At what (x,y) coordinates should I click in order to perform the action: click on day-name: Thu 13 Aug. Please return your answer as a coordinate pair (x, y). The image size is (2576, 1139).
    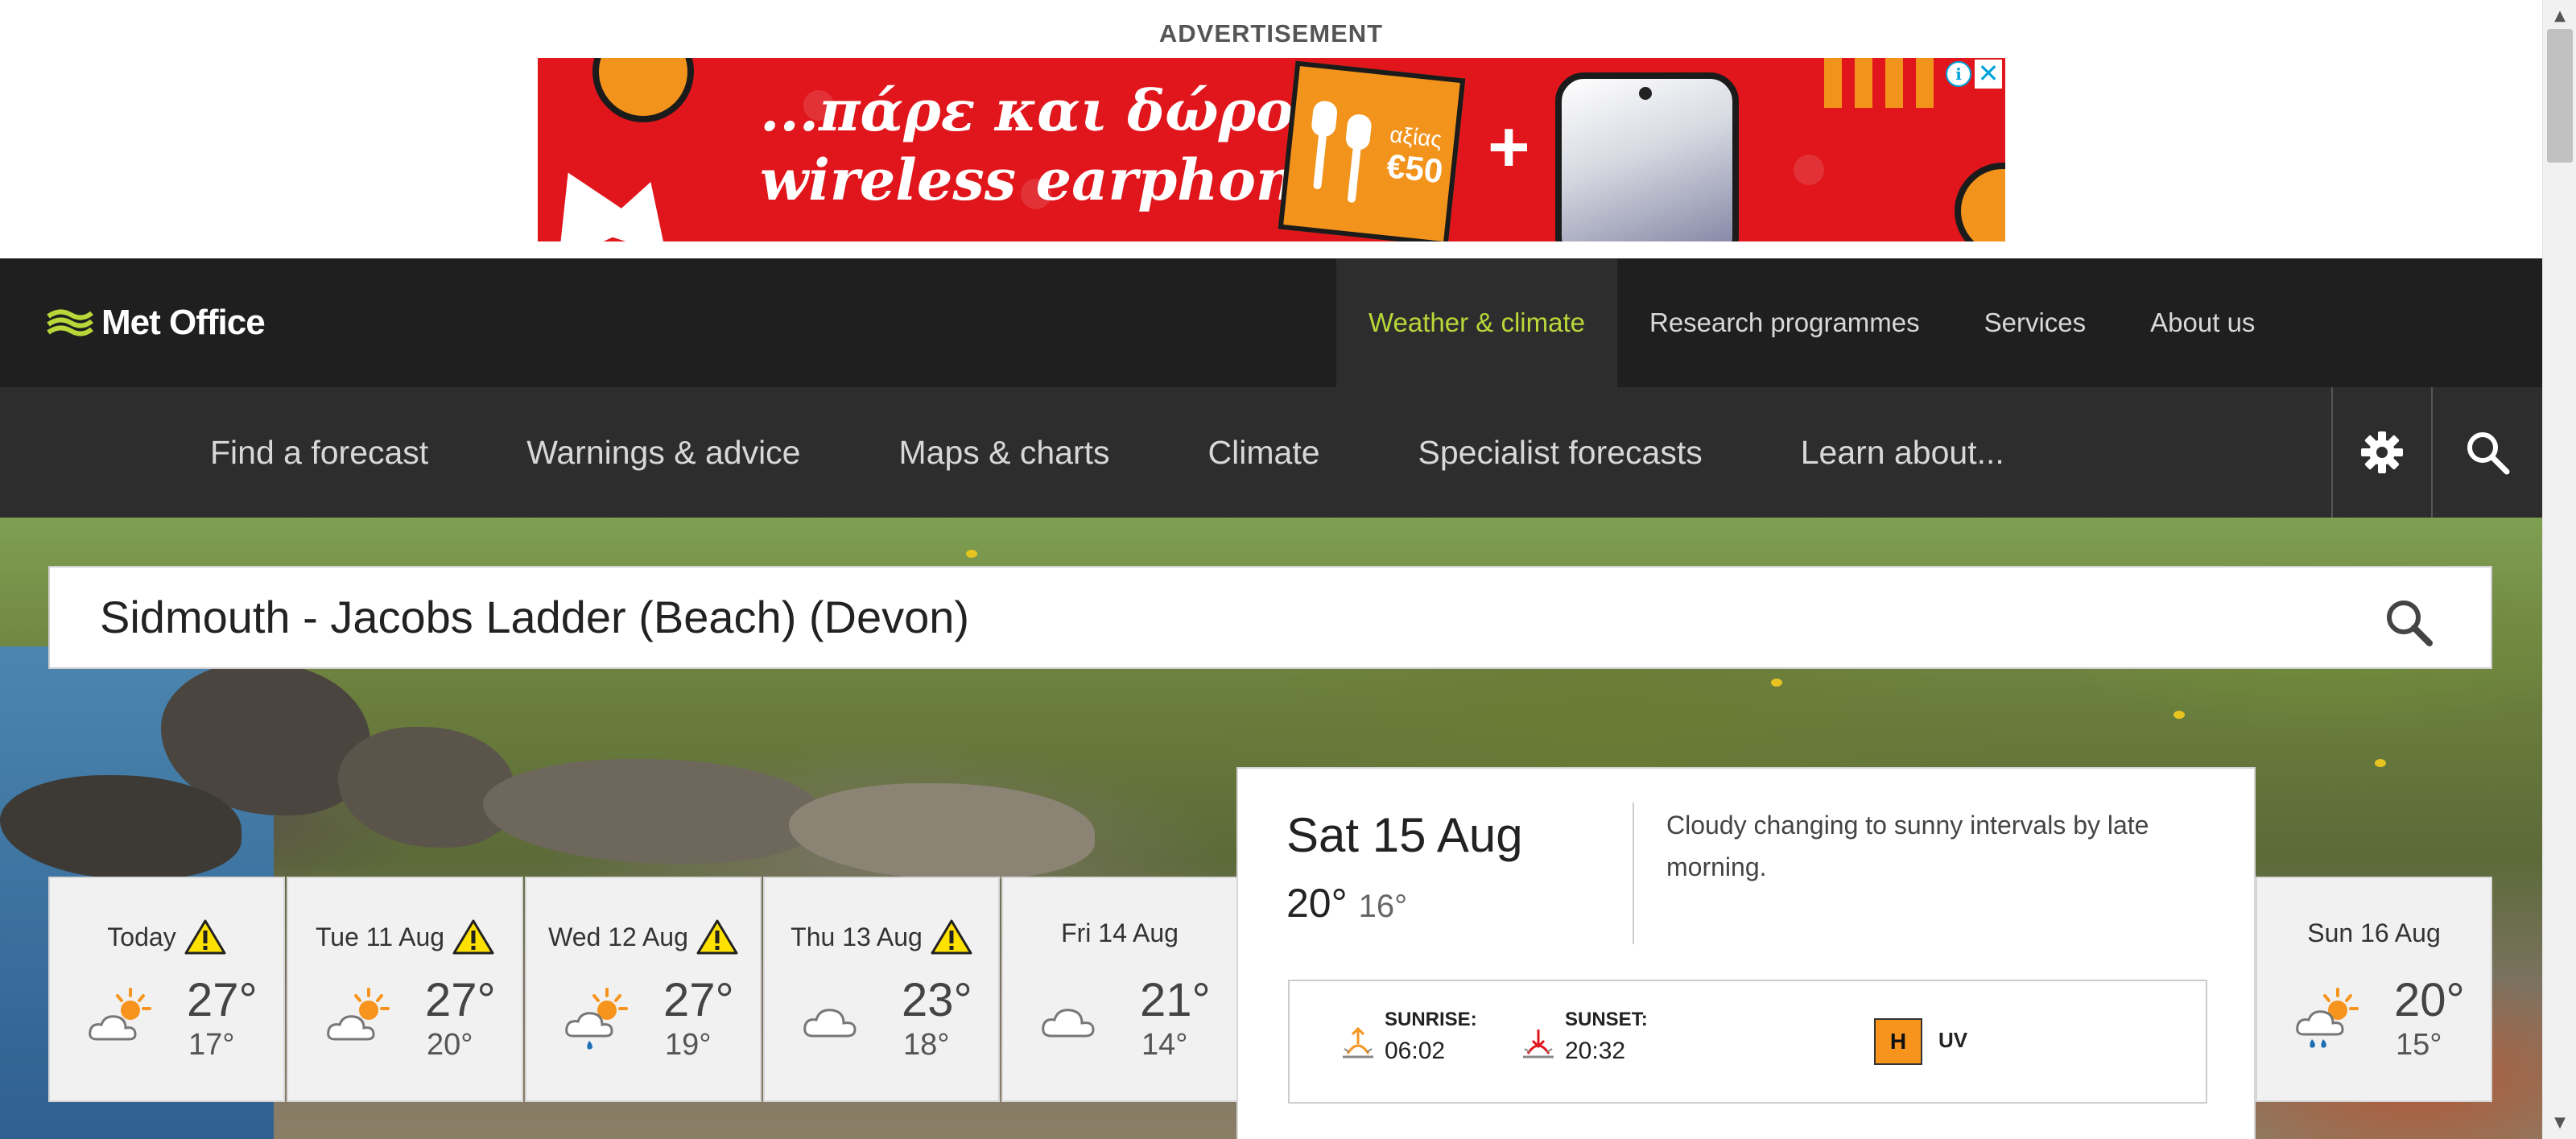
    Looking at the image, I should click on (857, 936).